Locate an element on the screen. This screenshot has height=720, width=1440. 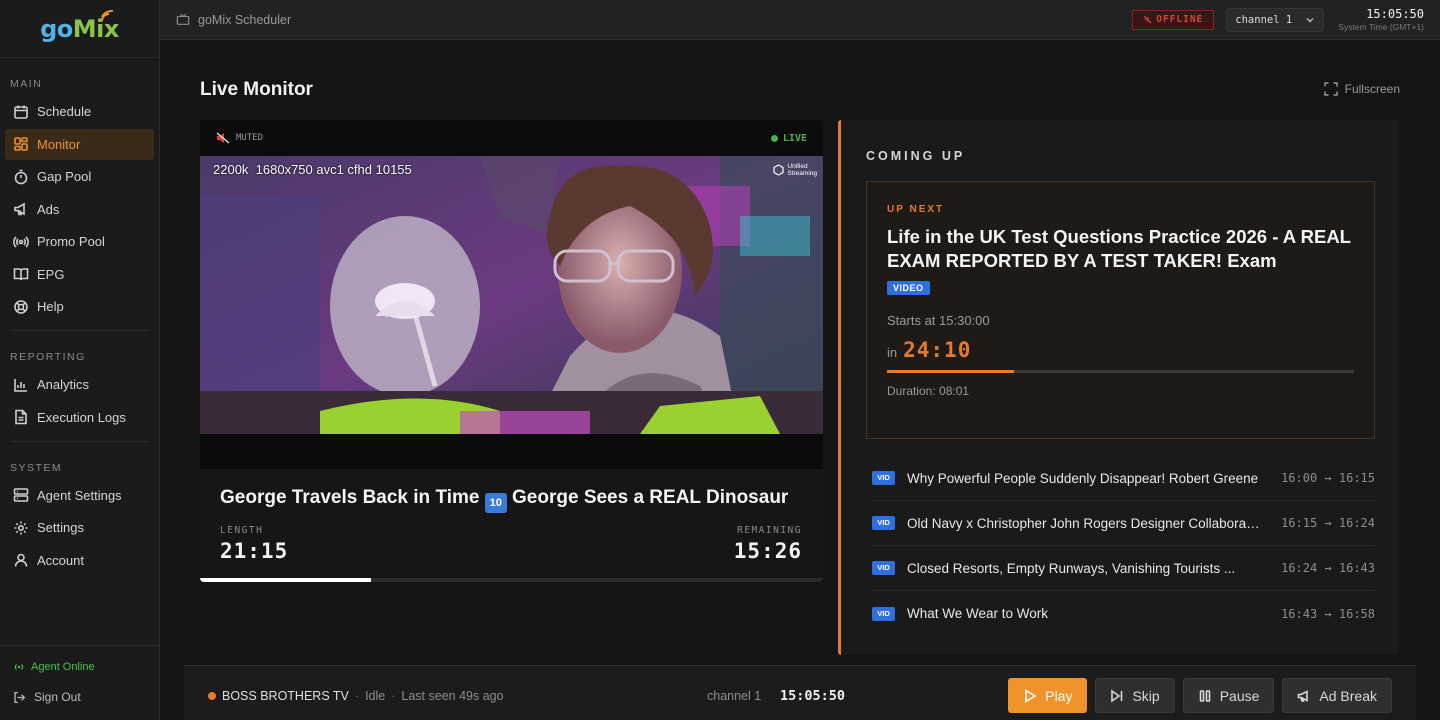
wifi-waves-icon is located at coordinates (107, 16).